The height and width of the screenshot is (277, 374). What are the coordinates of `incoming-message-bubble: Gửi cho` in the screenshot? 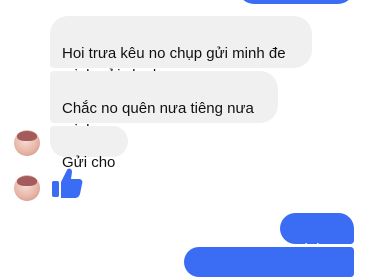 It's located at (89, 148).